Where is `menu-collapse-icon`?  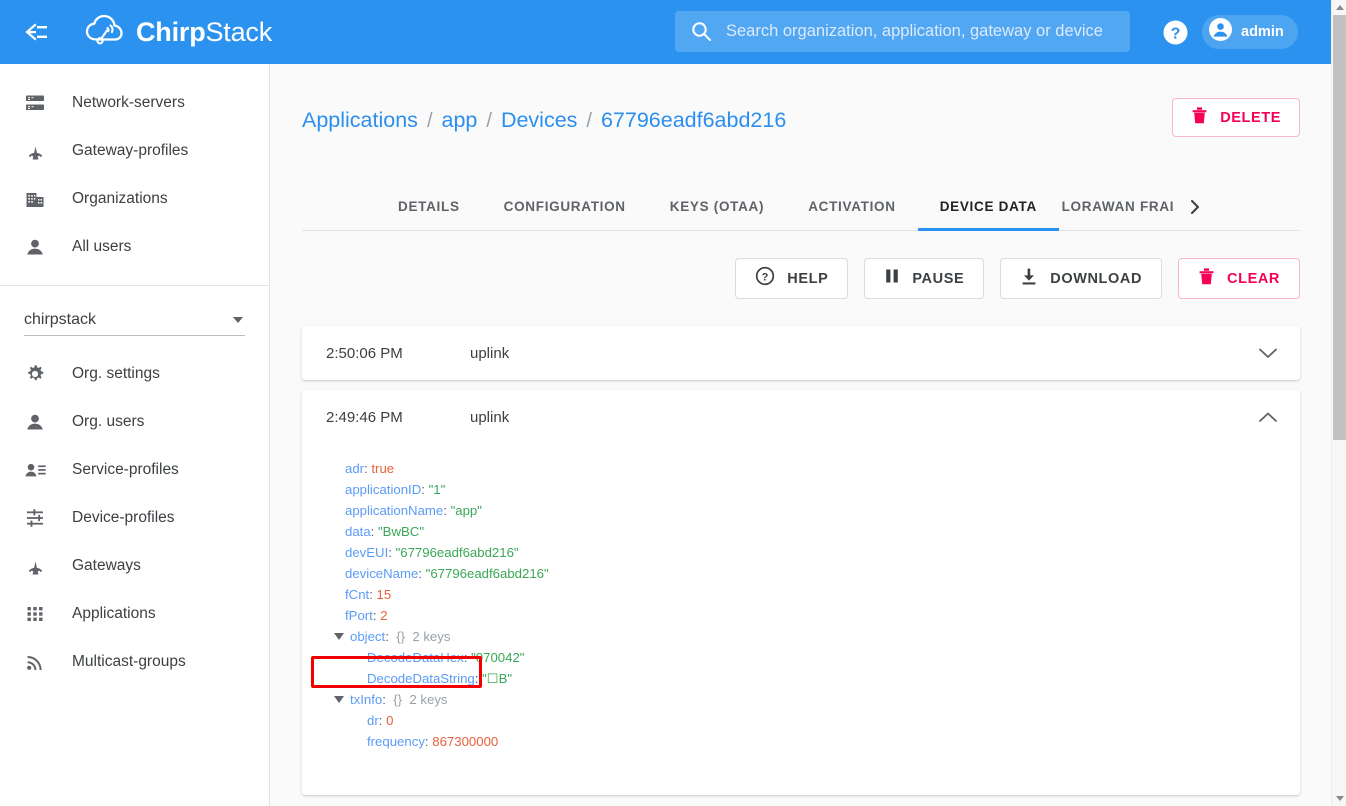
menu-collapse-icon is located at coordinates (36, 32).